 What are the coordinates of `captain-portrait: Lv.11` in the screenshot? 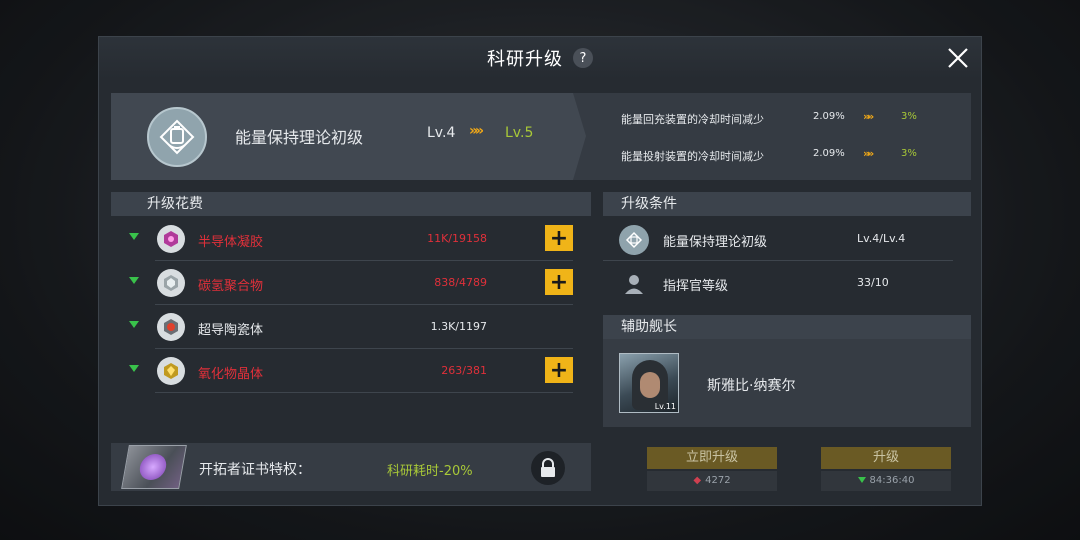 It's located at (649, 383).